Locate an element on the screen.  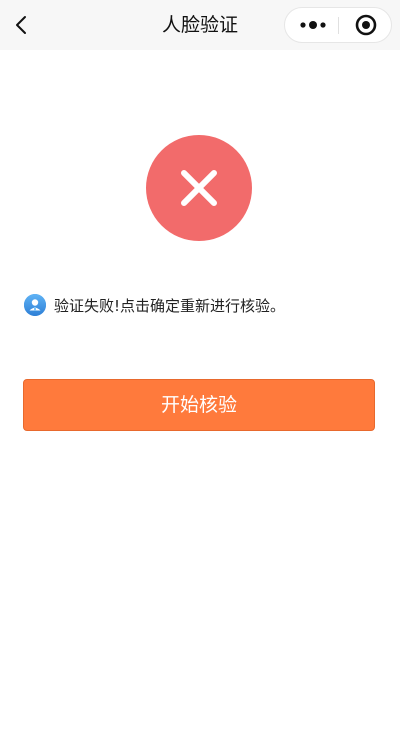
status-message: 验证失败!点击确定重新进行核验。 is located at coordinates (154, 305).